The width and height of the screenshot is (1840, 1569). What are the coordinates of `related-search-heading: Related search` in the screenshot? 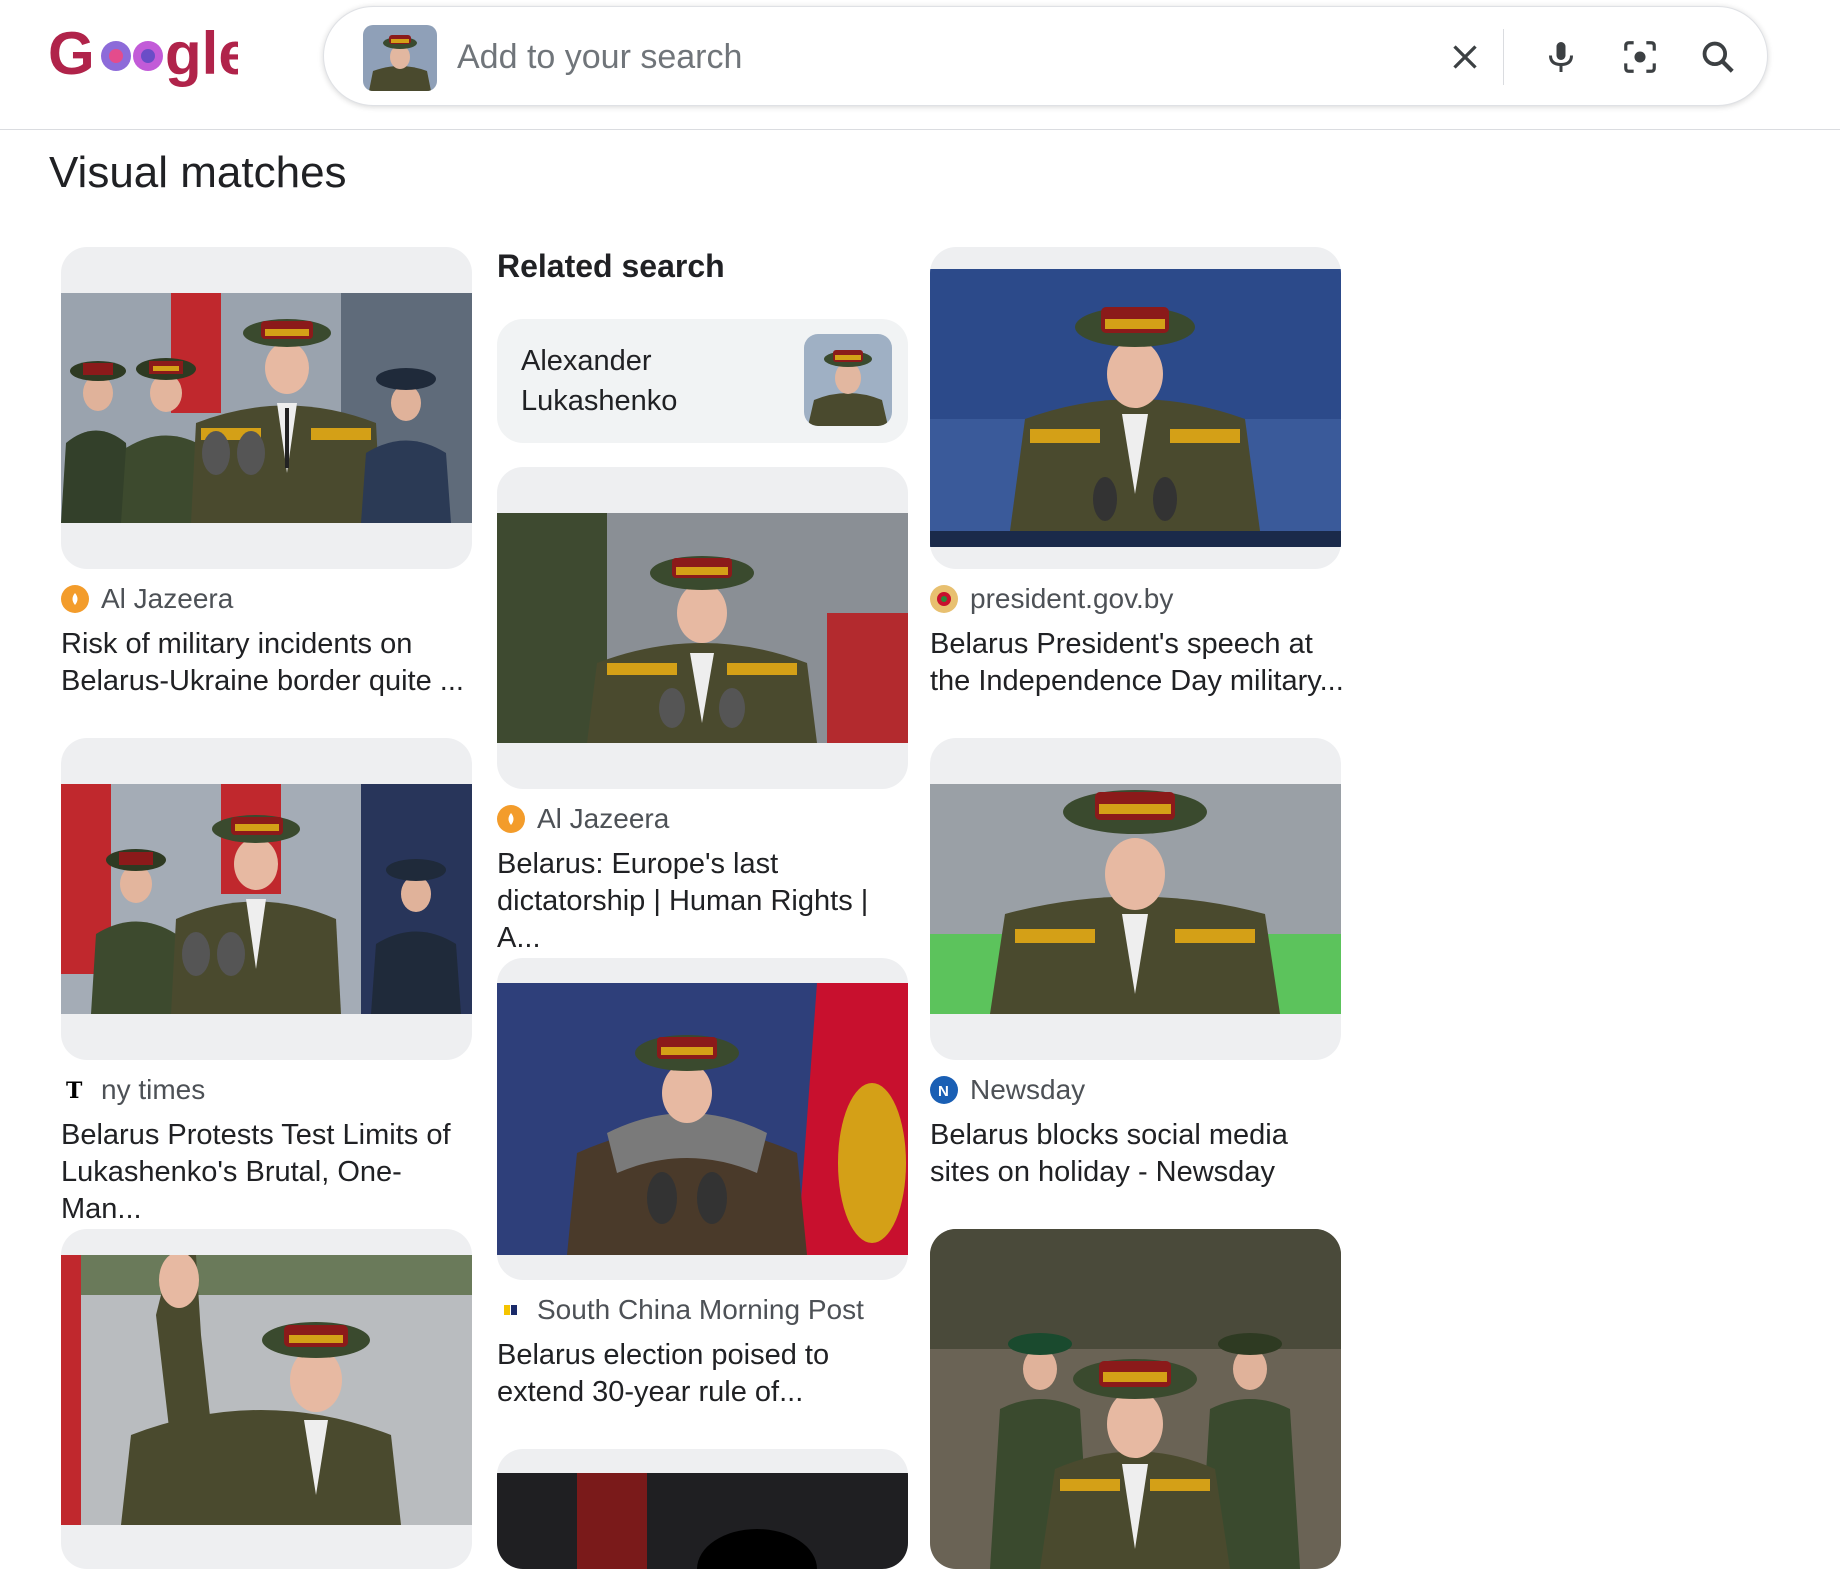 It's located at (611, 266).